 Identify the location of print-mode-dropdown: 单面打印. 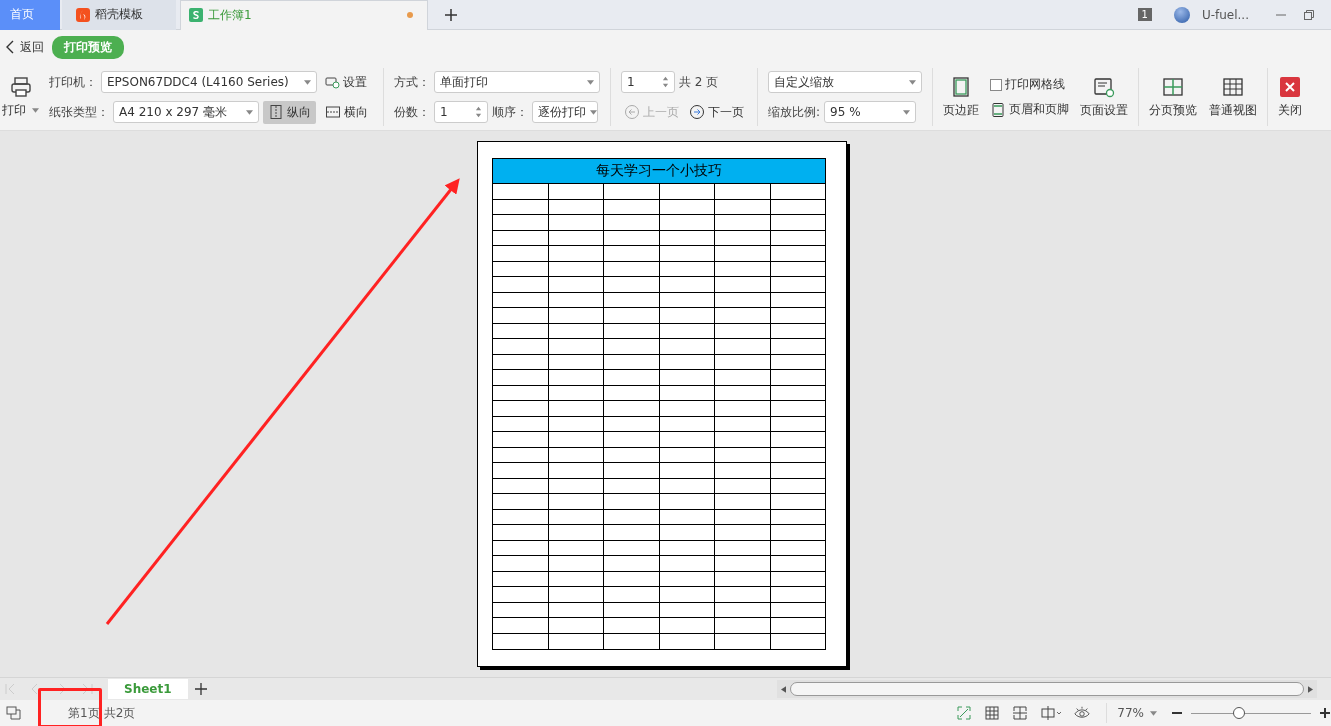
(517, 82).